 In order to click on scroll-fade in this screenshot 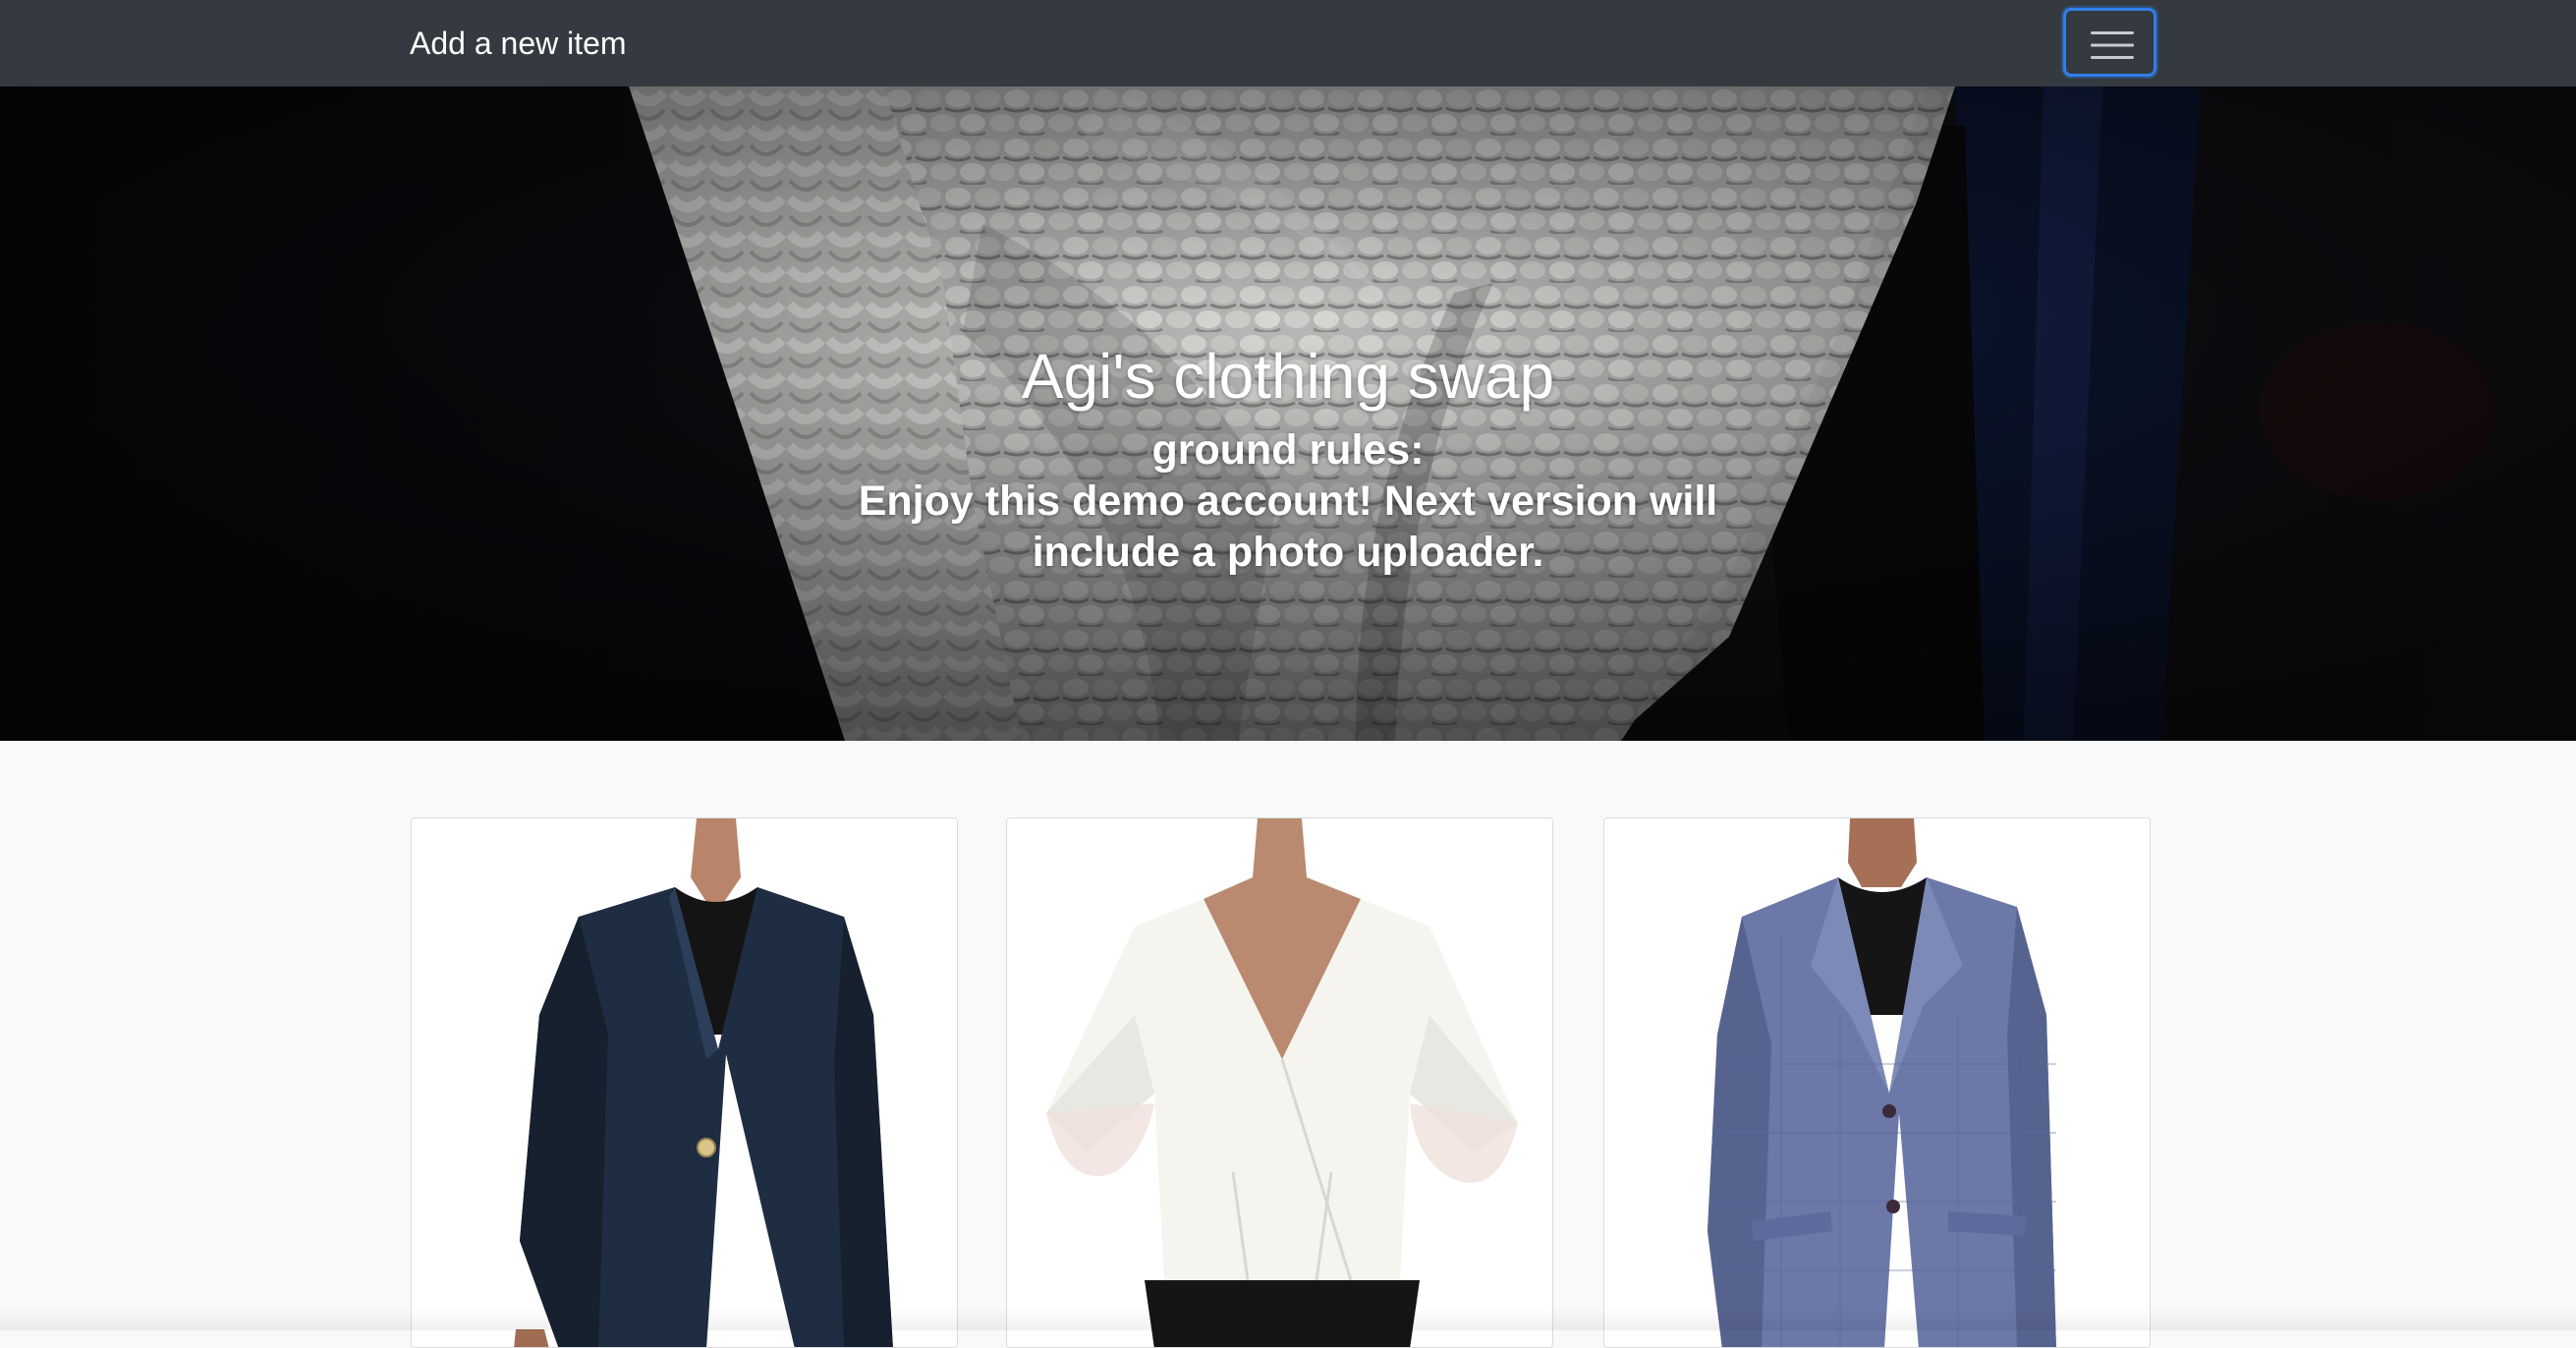, I will do `click(1288, 1318)`.